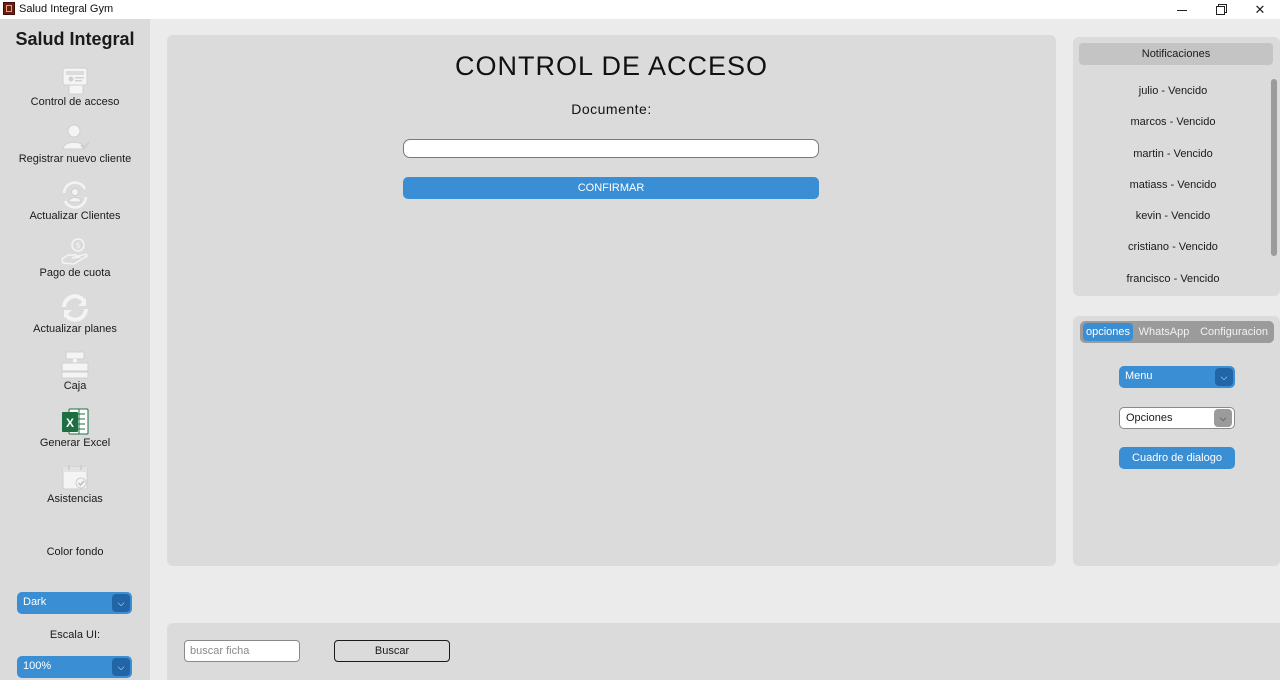  What do you see at coordinates (75, 273) in the screenshot?
I see `sidebar-item-label: Pago de cuota` at bounding box center [75, 273].